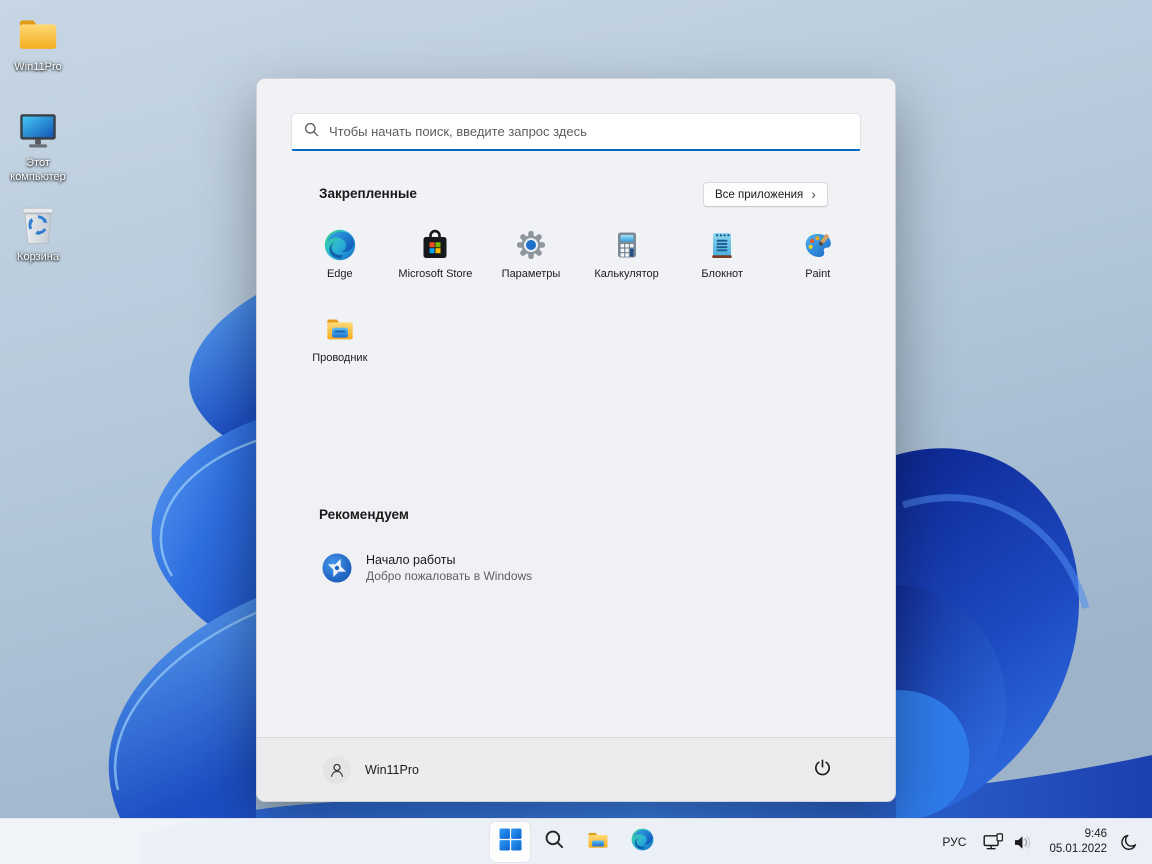 The height and width of the screenshot is (864, 1152). Describe the element at coordinates (993, 842) in the screenshot. I see `network-icon` at that location.